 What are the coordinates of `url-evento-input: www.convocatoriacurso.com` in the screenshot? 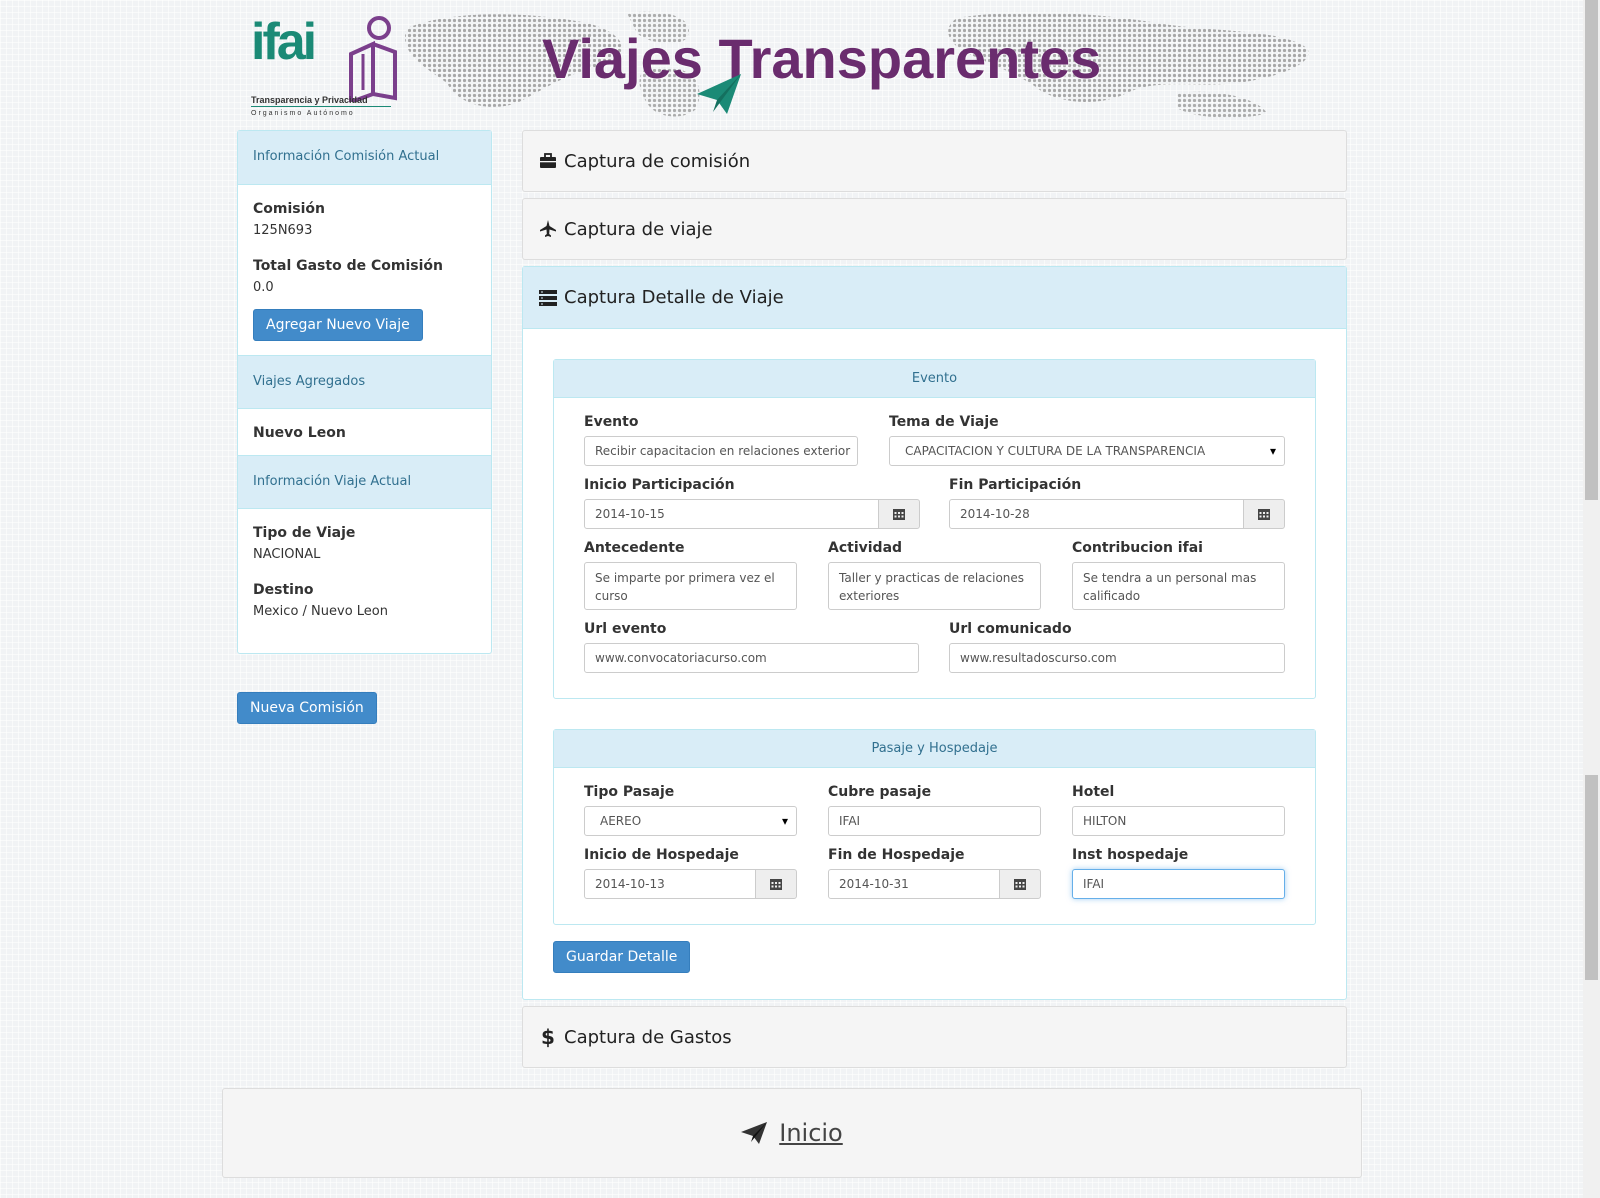 It's located at (751, 658).